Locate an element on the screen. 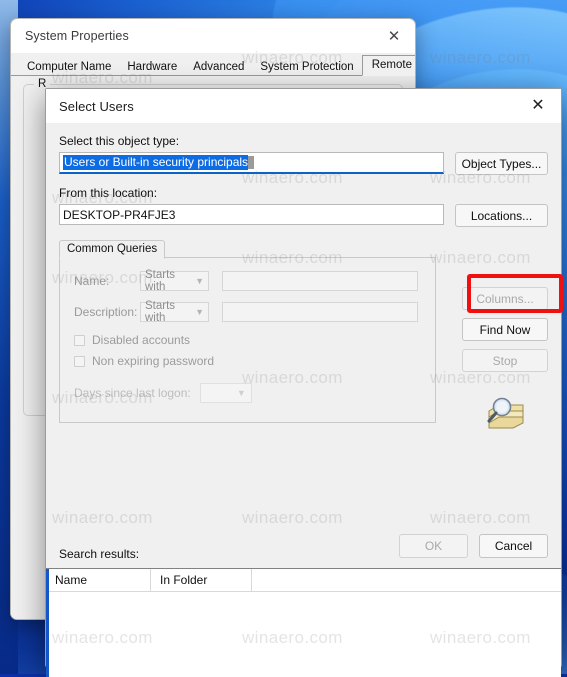 The image size is (567, 677). object-type-value: Users or Built-in security principals is located at coordinates (156, 162).